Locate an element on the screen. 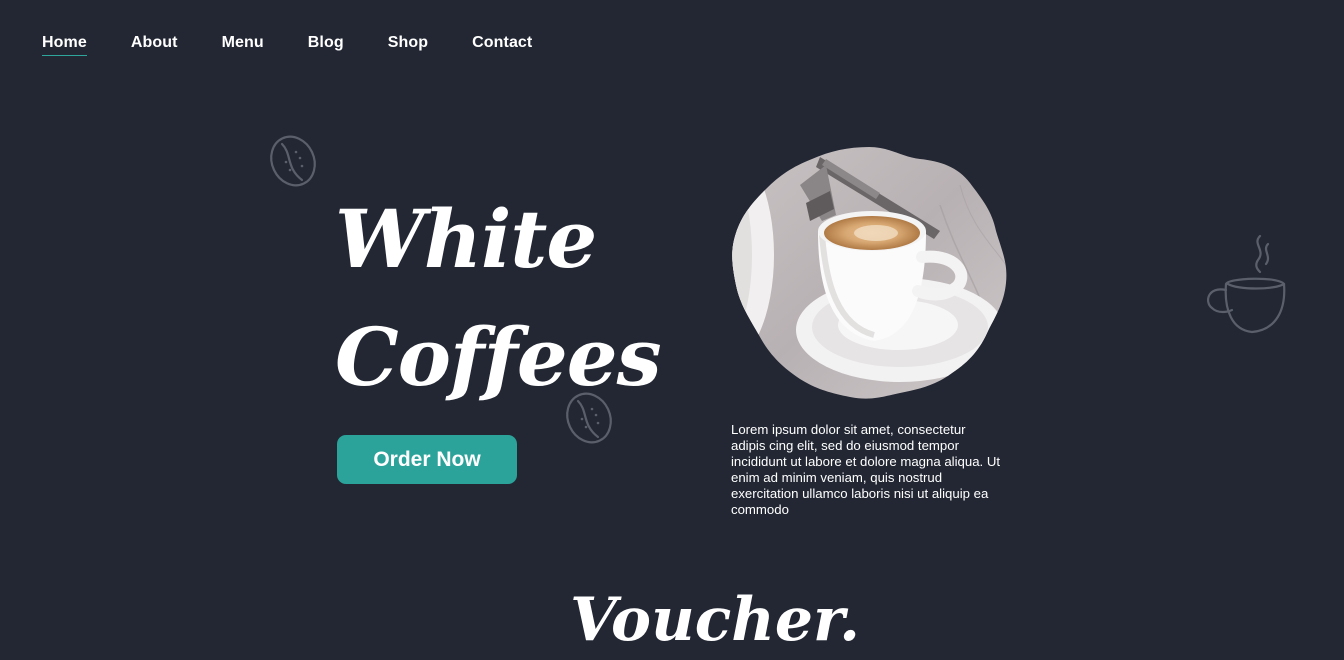  coffee-cup-icon is located at coordinates (1246, 284).